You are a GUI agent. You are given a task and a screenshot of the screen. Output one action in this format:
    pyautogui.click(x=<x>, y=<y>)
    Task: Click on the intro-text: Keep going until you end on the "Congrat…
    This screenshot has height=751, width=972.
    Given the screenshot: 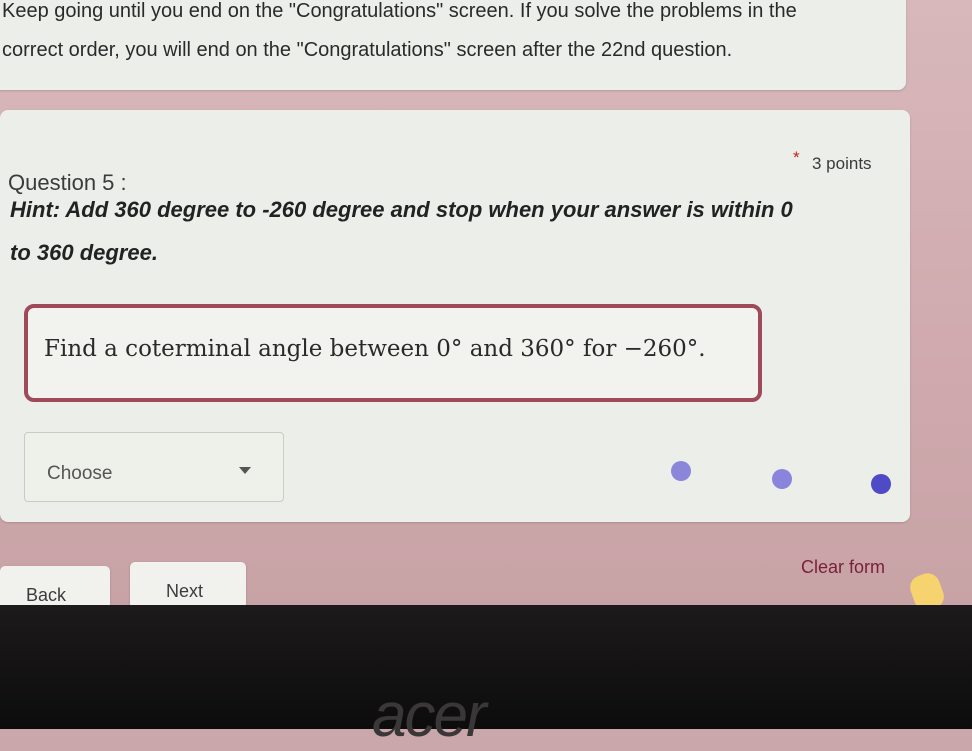 What is the action you would take?
    pyautogui.click(x=452, y=35)
    